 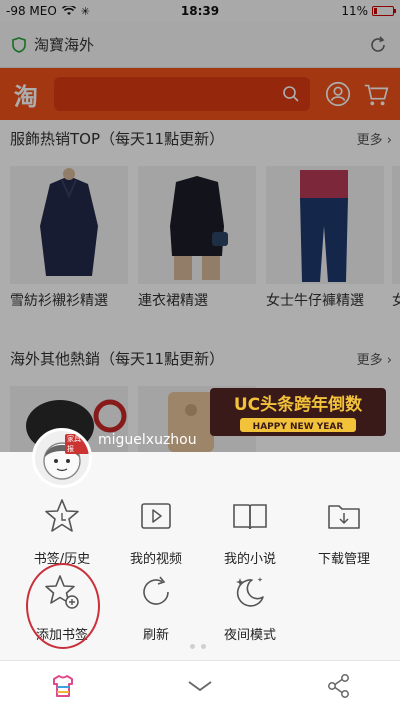 What do you see at coordinates (250, 517) in the screenshot?
I see `book-icon` at bounding box center [250, 517].